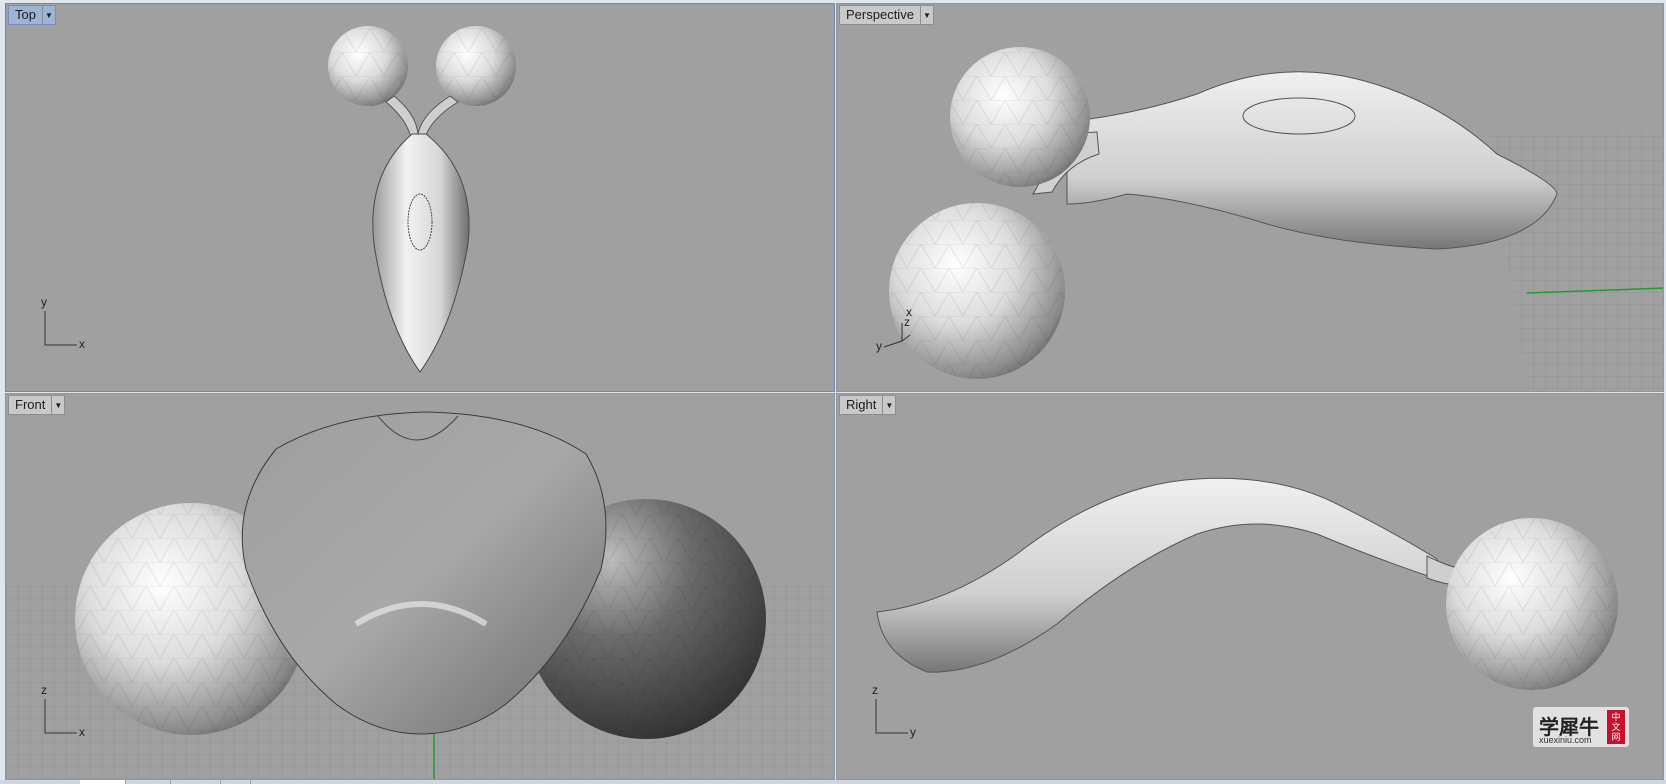 This screenshot has width=1666, height=784. What do you see at coordinates (833, 782) in the screenshot?
I see `layout-tab-strip` at bounding box center [833, 782].